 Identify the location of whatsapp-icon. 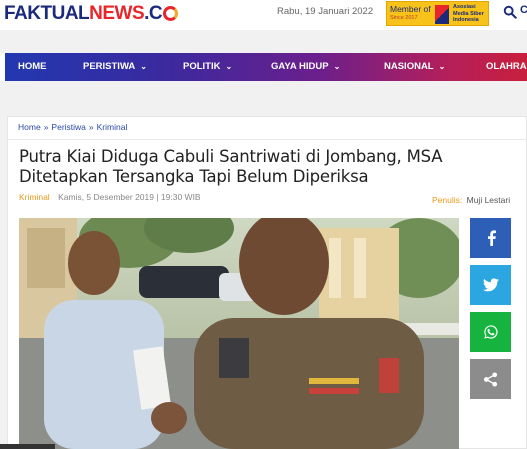
(490, 332).